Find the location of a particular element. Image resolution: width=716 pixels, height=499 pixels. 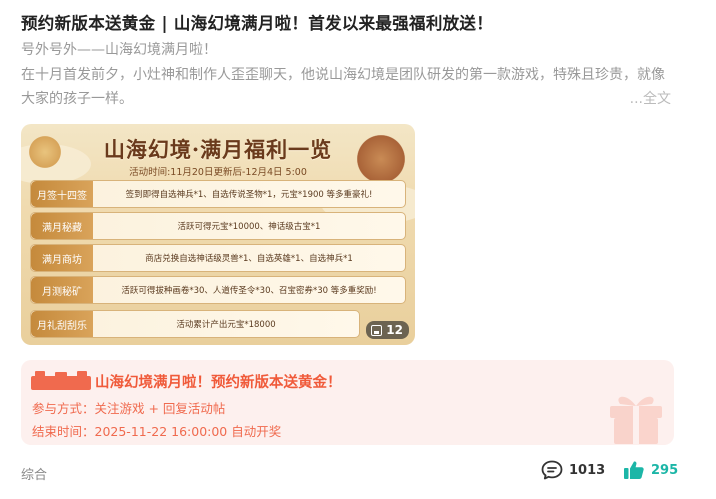

banner-time: 活动时间:11月20日更新后-12月4日 5:00 is located at coordinates (218, 172).